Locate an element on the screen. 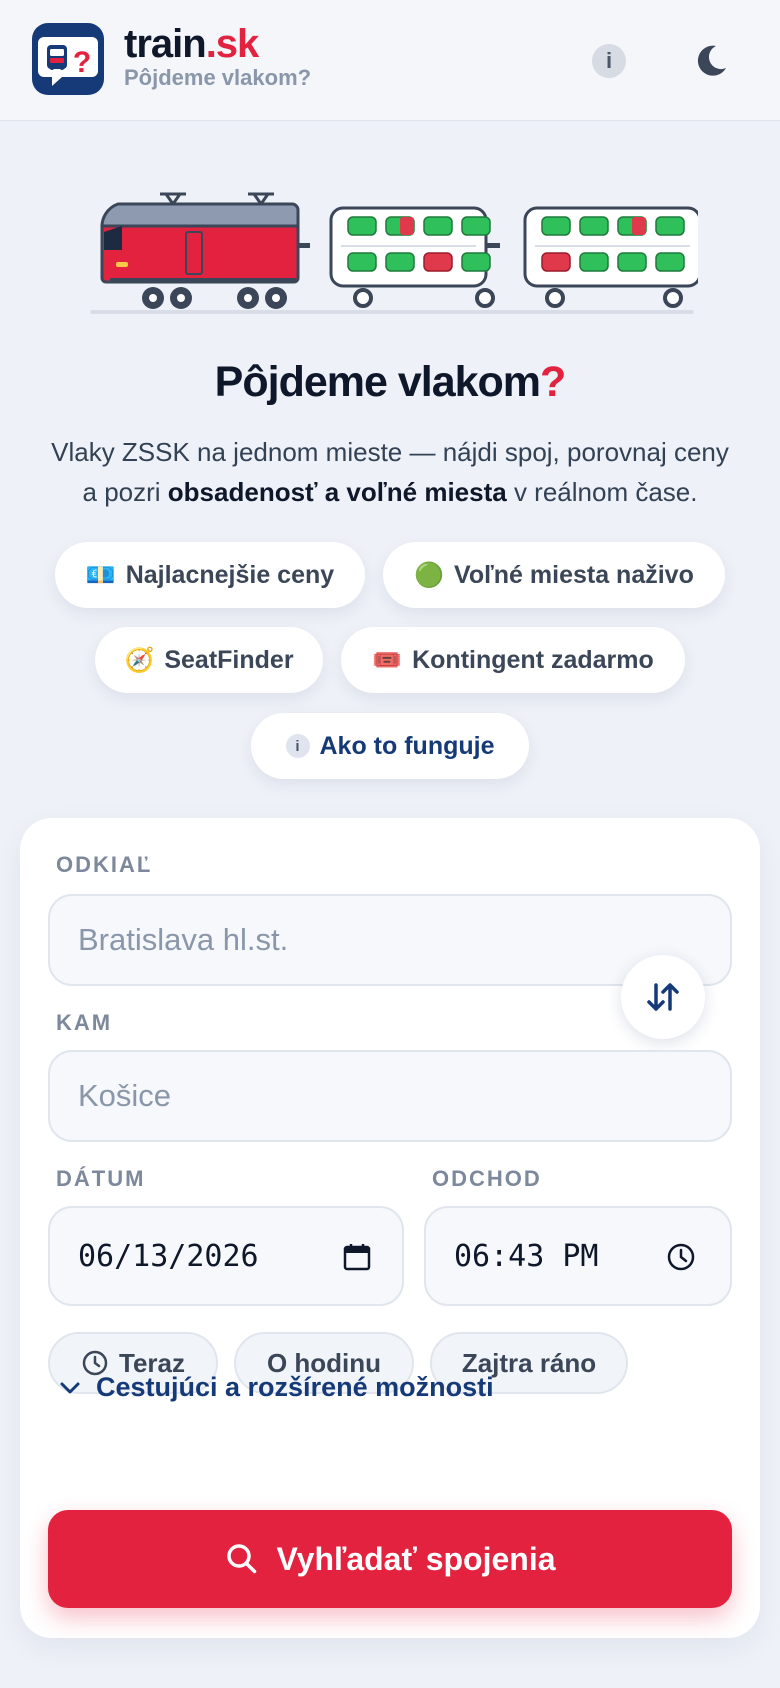  departure-label: ODCHOD is located at coordinates (487, 1178).